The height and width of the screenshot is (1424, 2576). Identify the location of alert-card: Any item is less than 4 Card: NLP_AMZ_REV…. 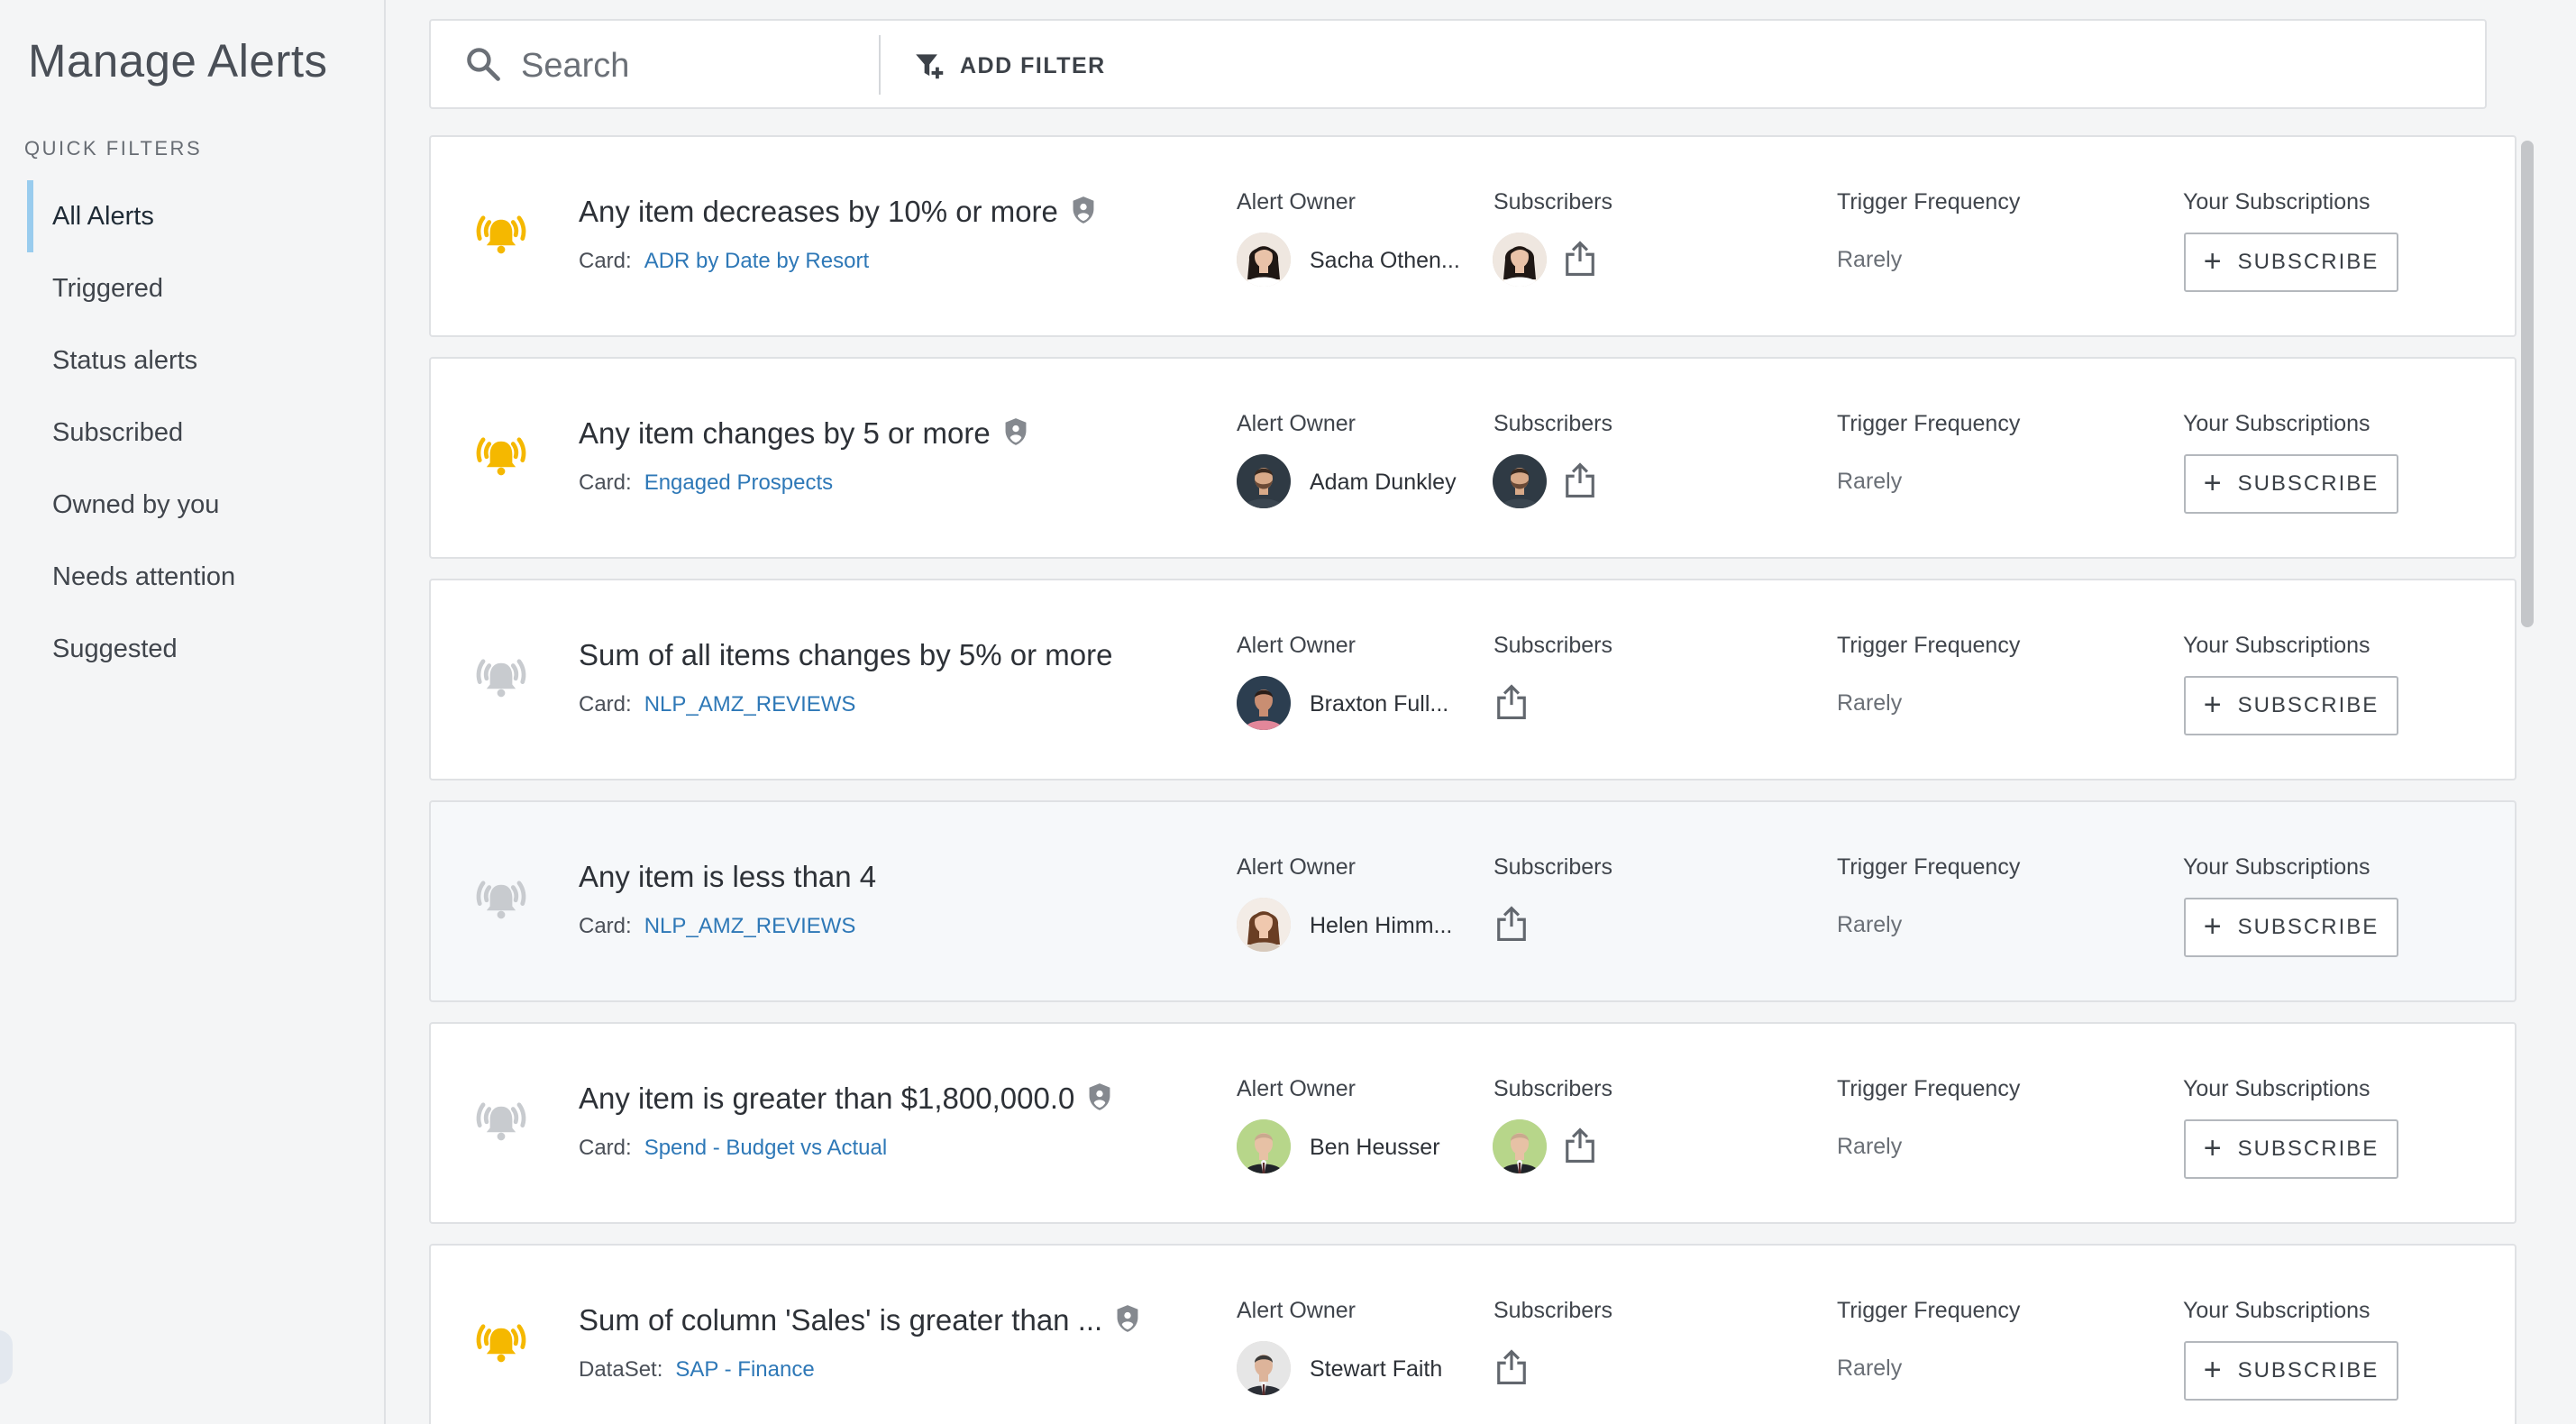
(1473, 901).